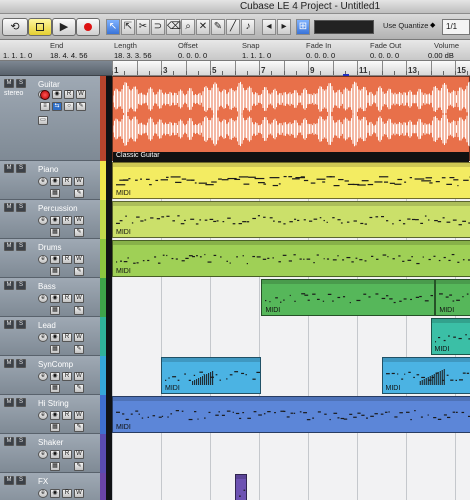  Describe the element at coordinates (203, 27) in the screenshot. I see `mute-tool-icon: ✕` at that location.